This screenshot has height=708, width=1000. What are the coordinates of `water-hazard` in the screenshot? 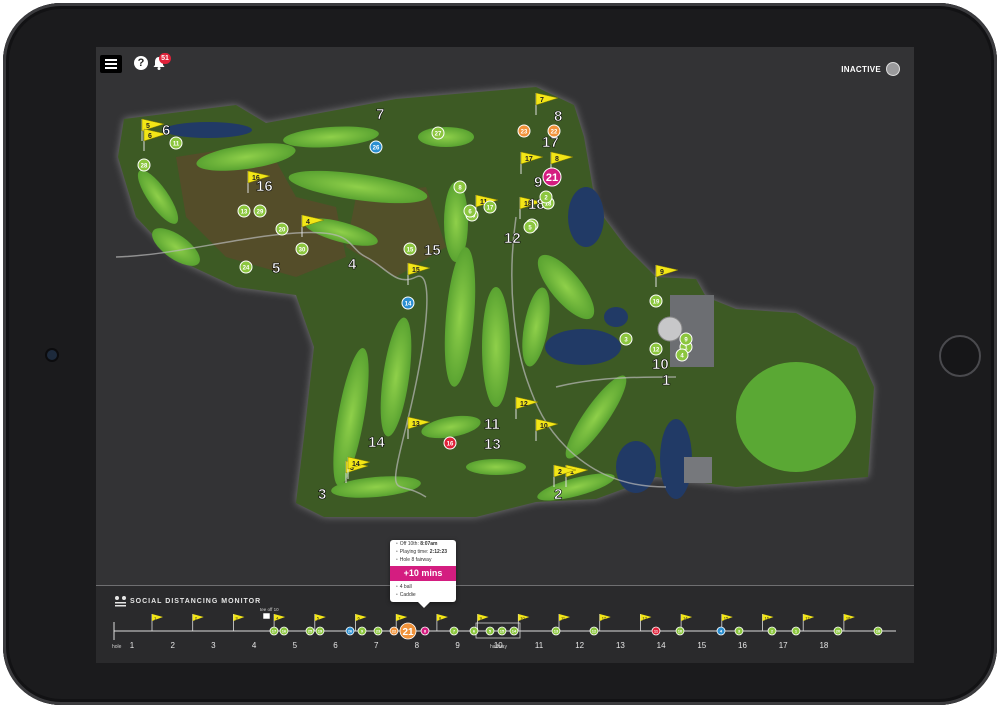 It's located at (616, 317).